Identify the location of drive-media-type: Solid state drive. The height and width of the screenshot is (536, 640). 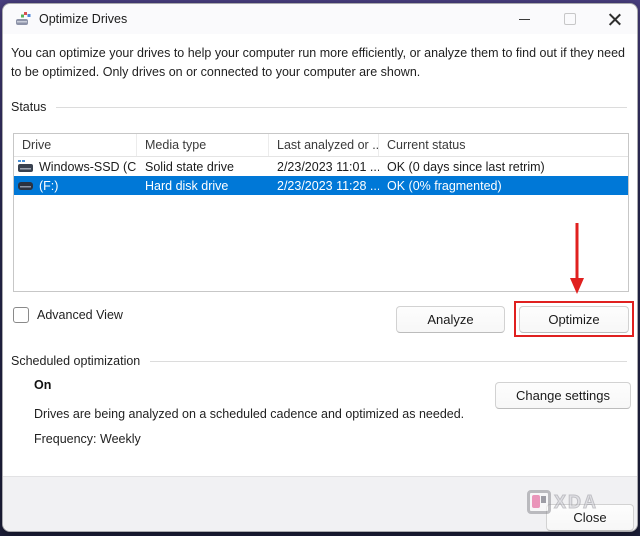
(189, 166).